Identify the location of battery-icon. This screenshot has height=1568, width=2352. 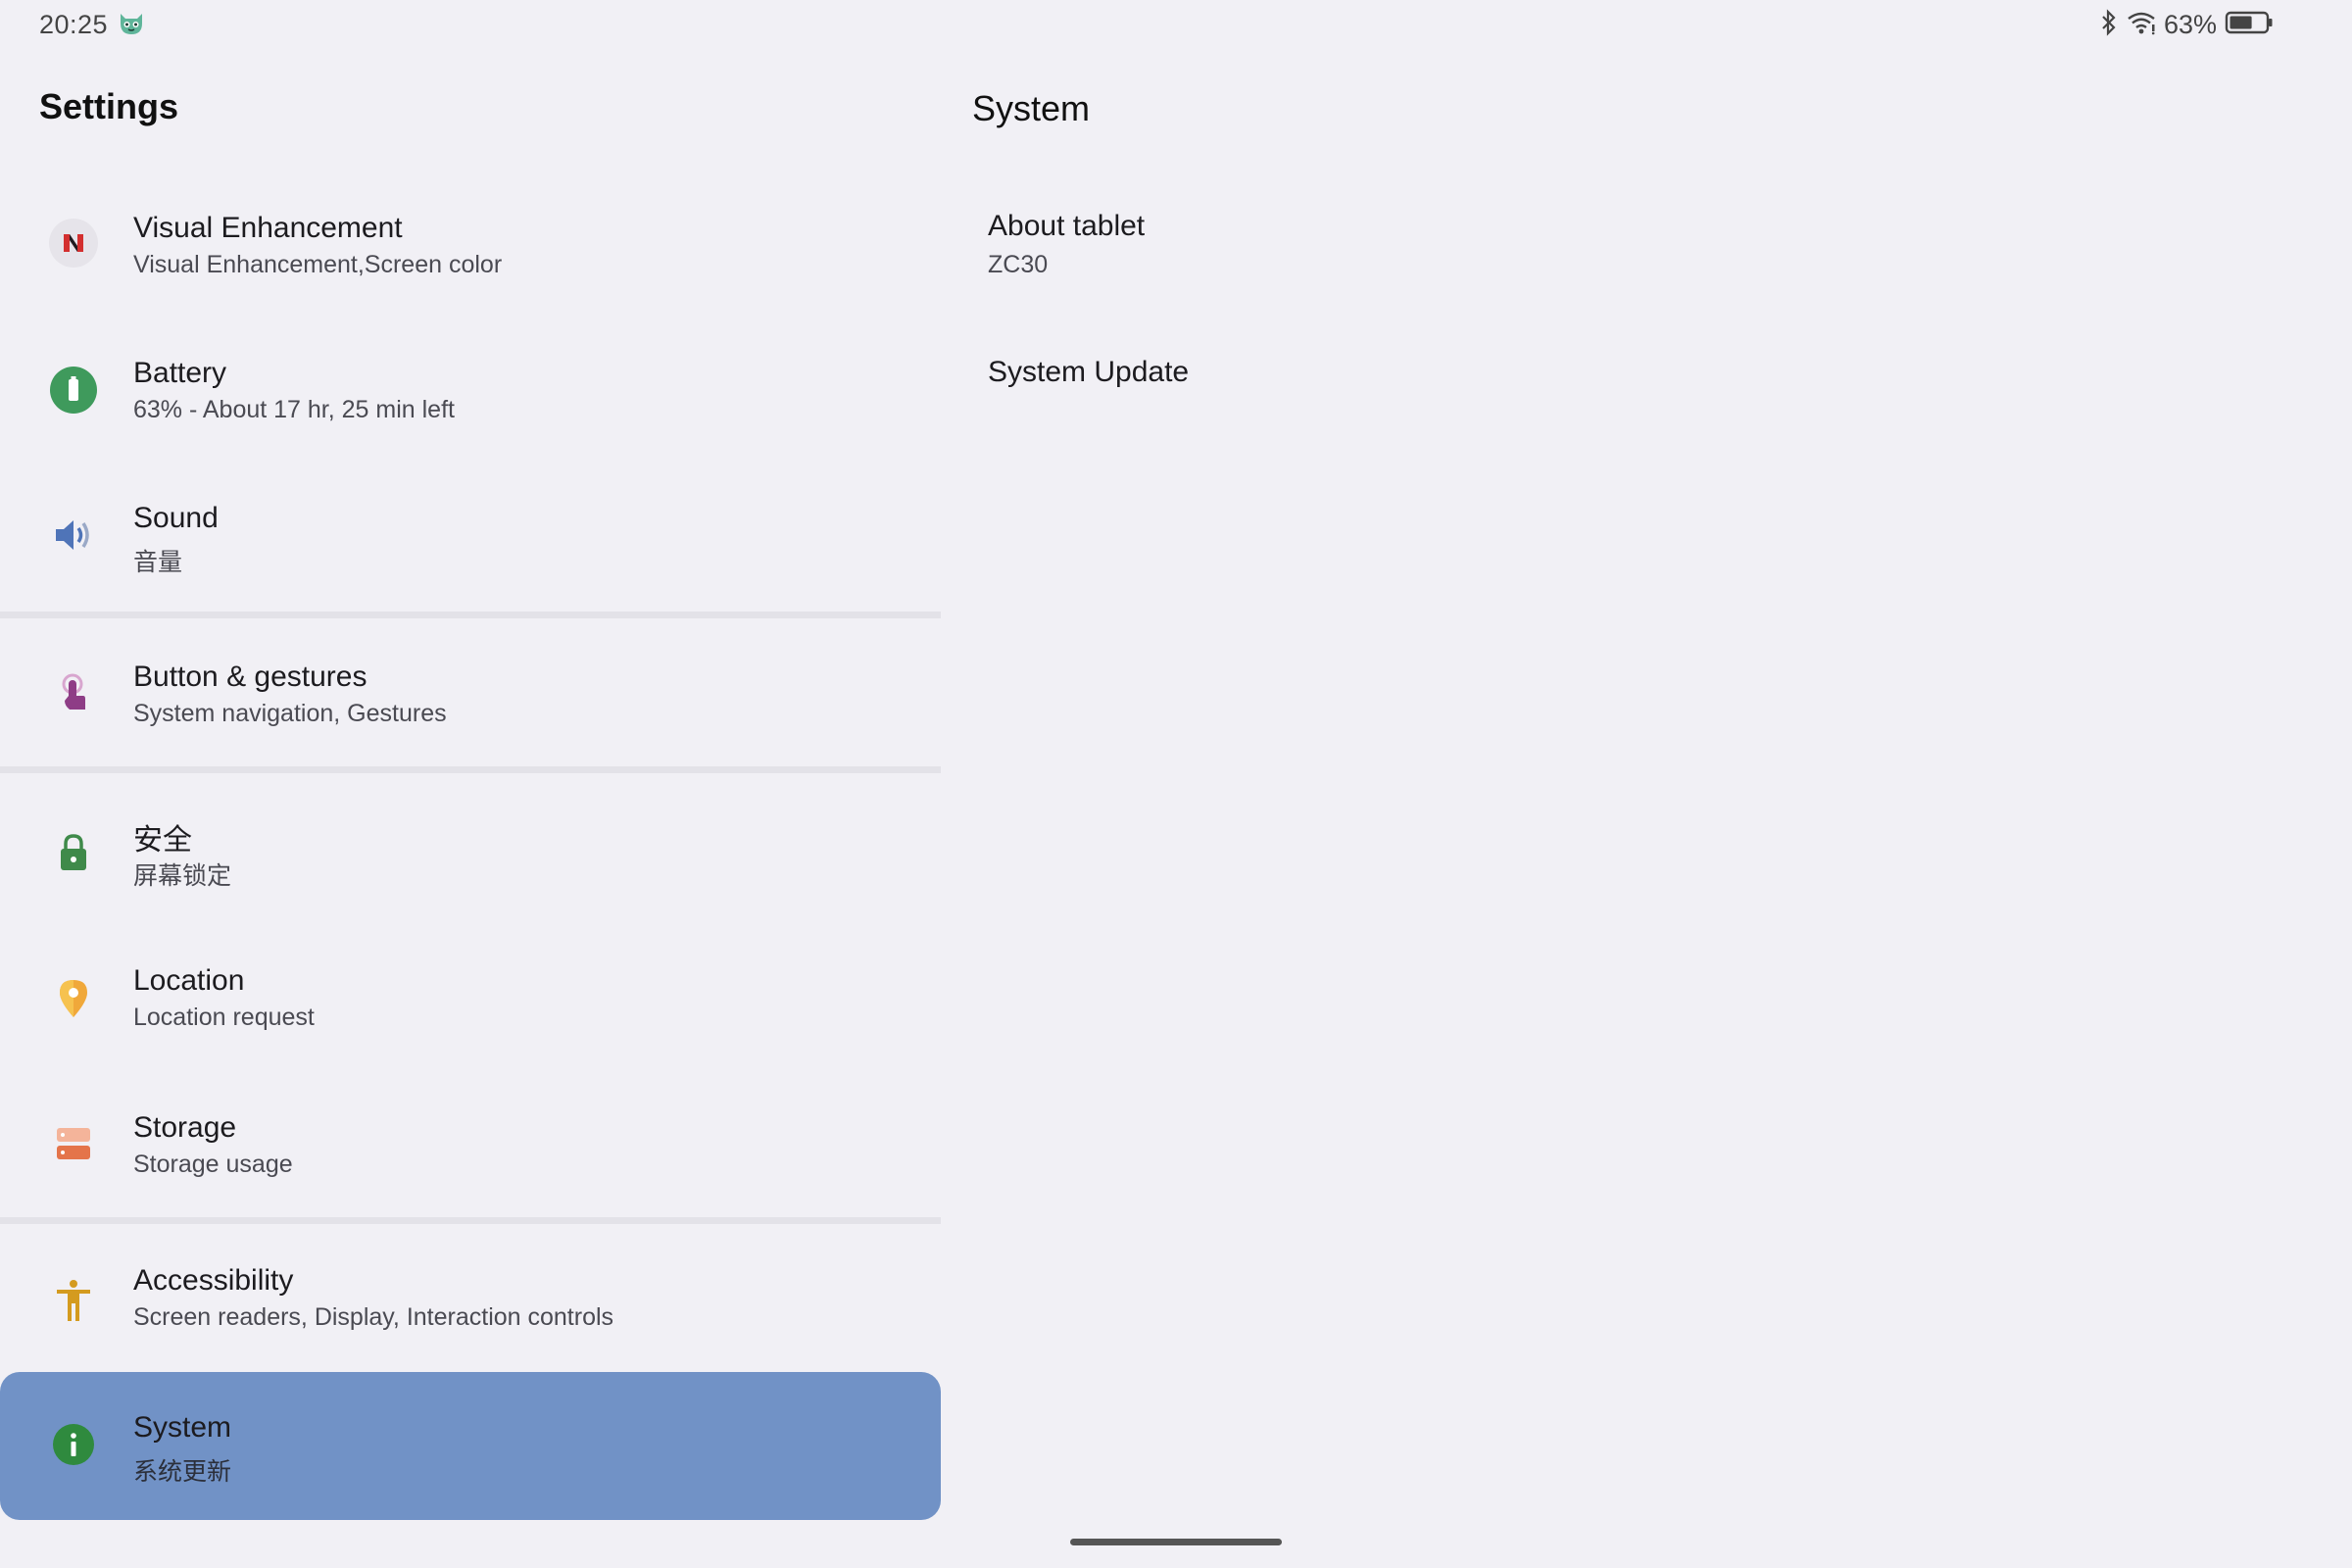
(73, 390).